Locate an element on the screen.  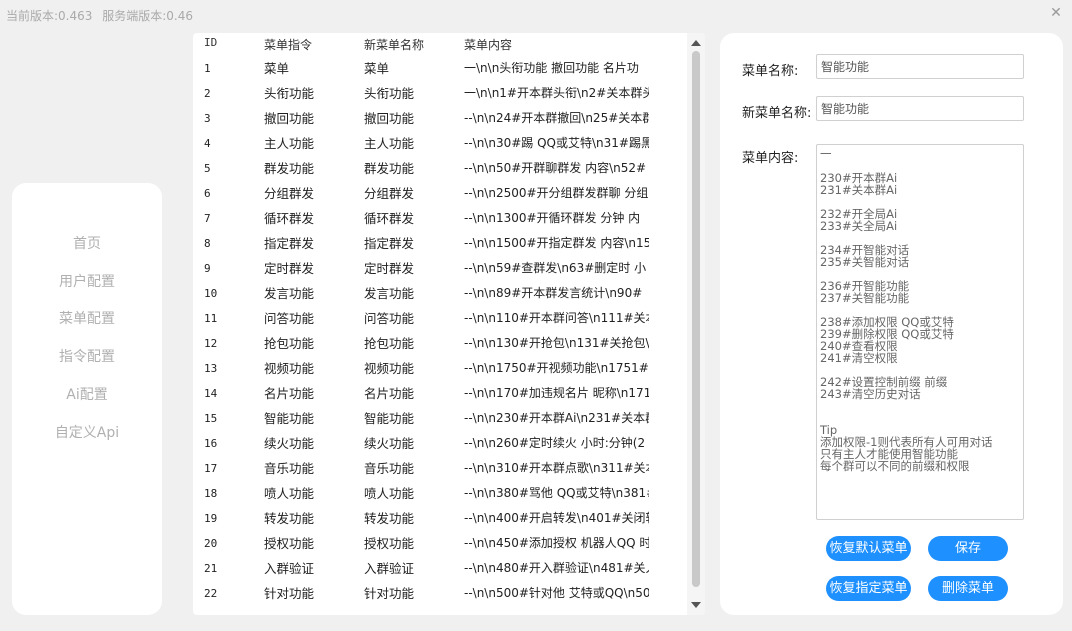
cell-command: 授权功能 is located at coordinates (289, 543).